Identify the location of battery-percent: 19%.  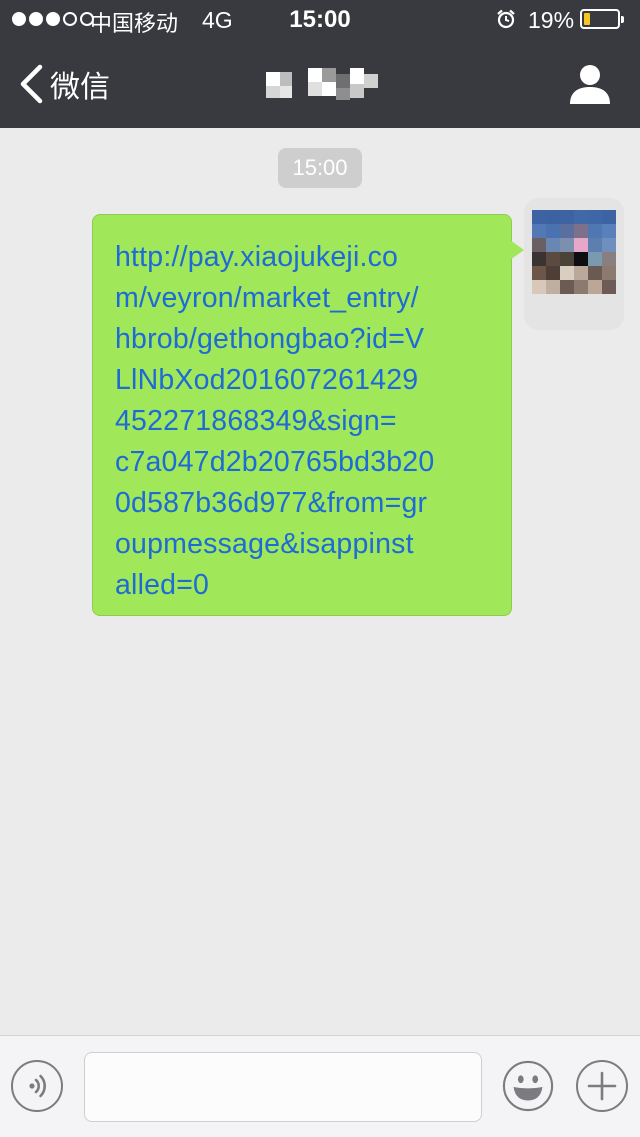
(551, 20).